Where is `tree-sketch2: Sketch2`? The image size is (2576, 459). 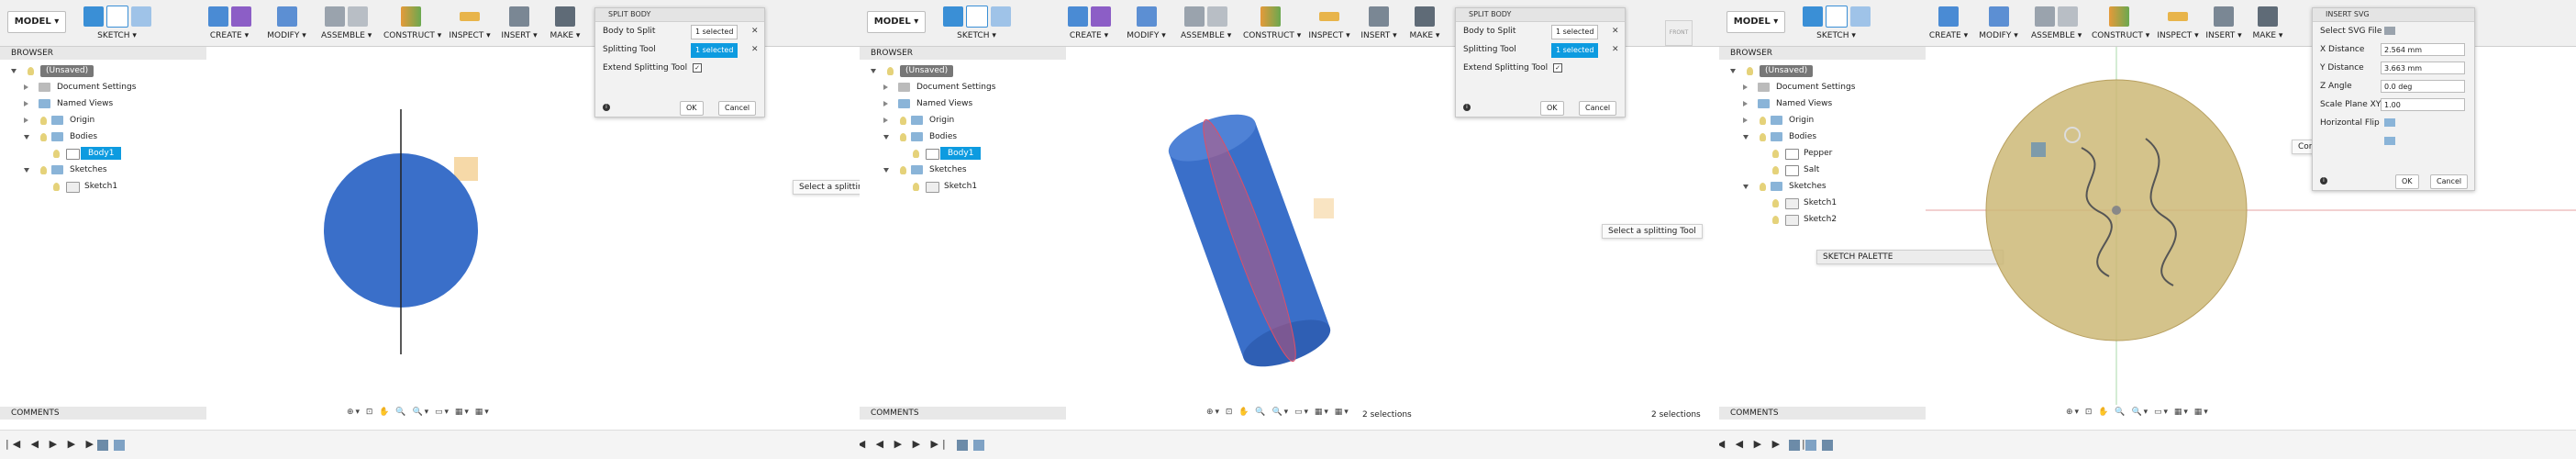 tree-sketch2: Sketch2 is located at coordinates (1822, 219).